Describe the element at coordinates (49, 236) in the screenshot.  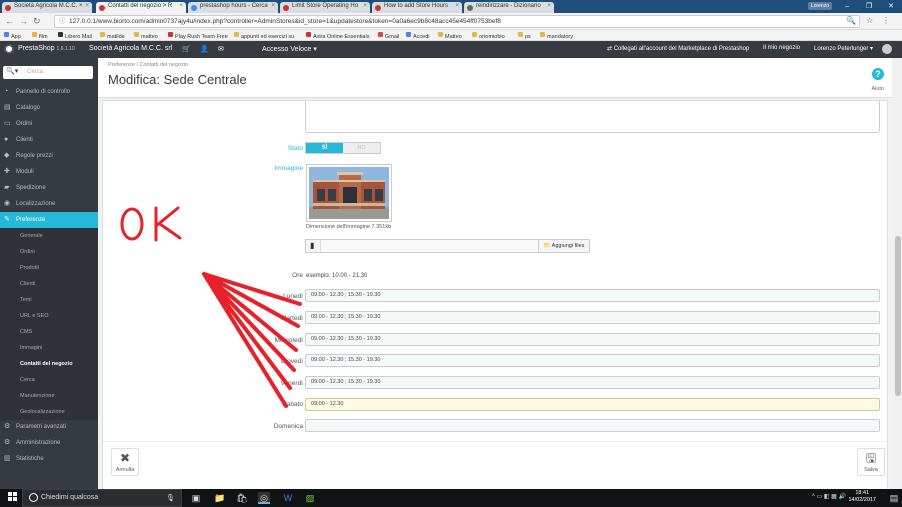
I see `submenu-item: Generale` at that location.